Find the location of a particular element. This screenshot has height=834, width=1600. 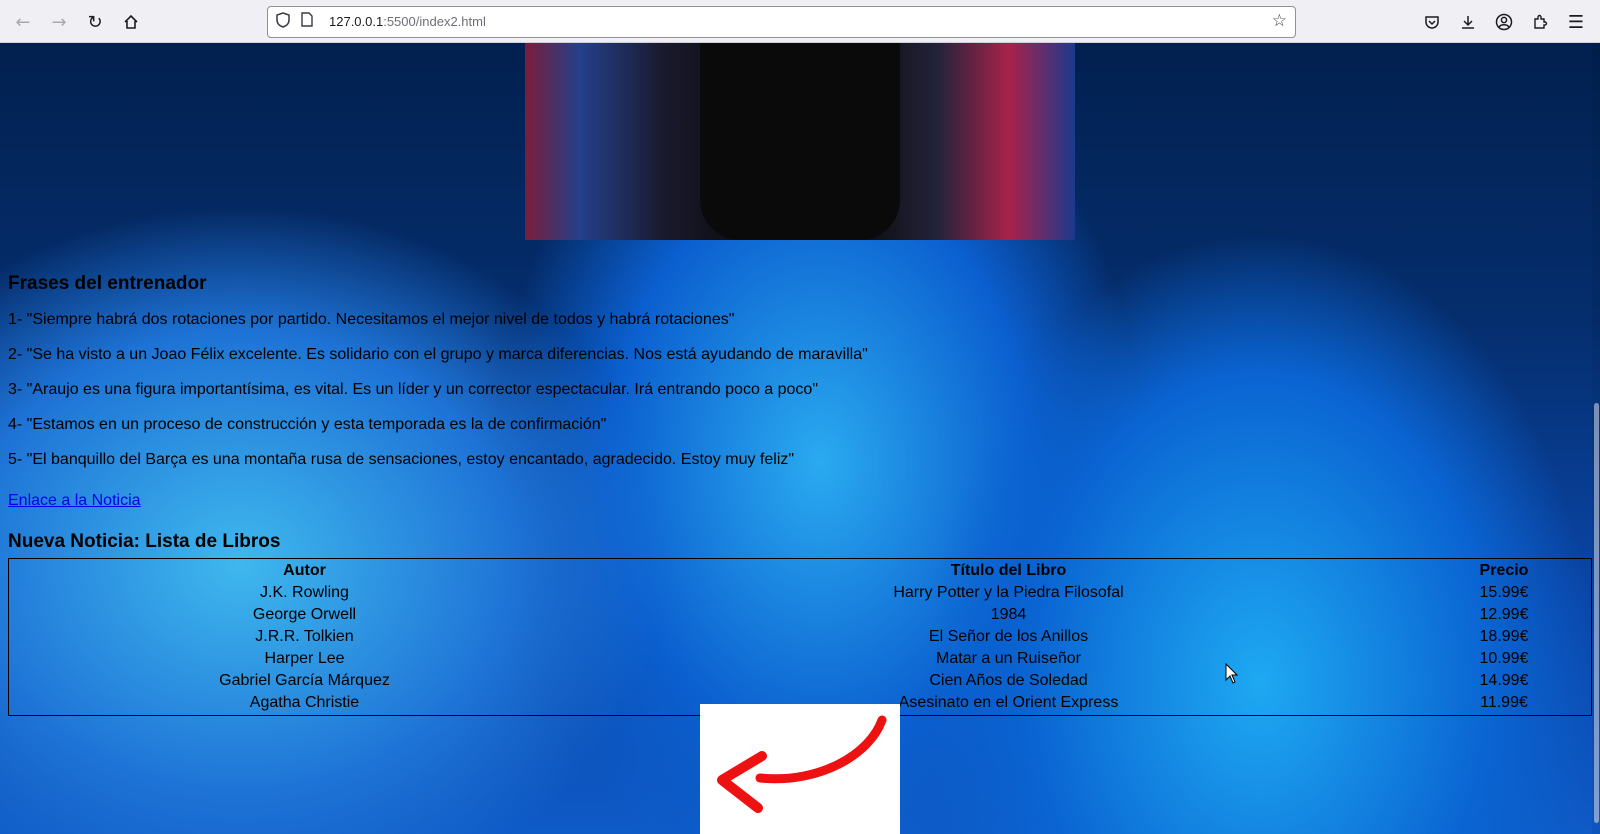

account-icon is located at coordinates (1504, 22).